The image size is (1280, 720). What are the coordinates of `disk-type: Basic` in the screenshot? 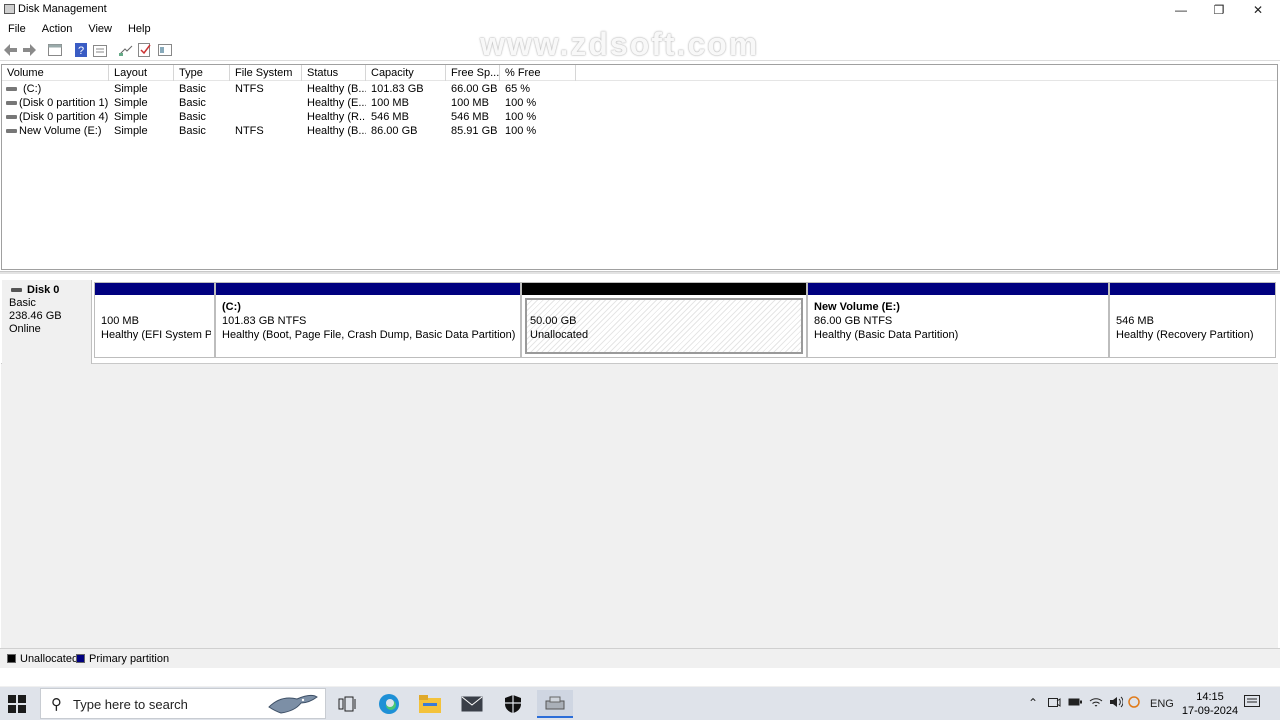 It's located at (22, 303).